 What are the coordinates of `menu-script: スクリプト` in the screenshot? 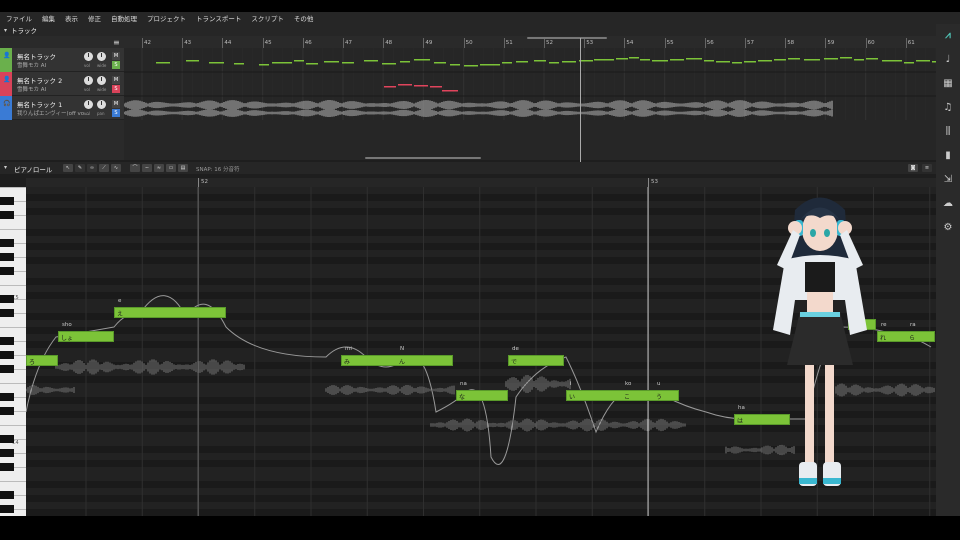 It's located at (267, 18).